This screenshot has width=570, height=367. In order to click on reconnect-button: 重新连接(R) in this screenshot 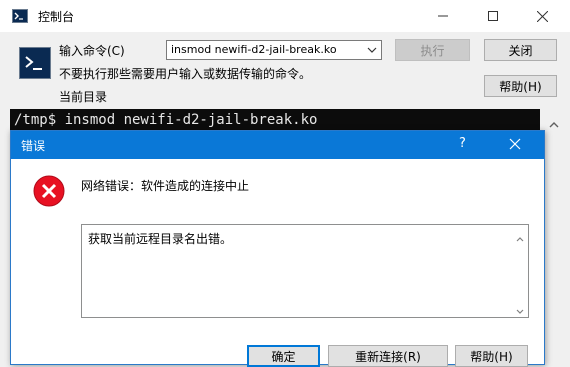, I will do `click(388, 356)`.